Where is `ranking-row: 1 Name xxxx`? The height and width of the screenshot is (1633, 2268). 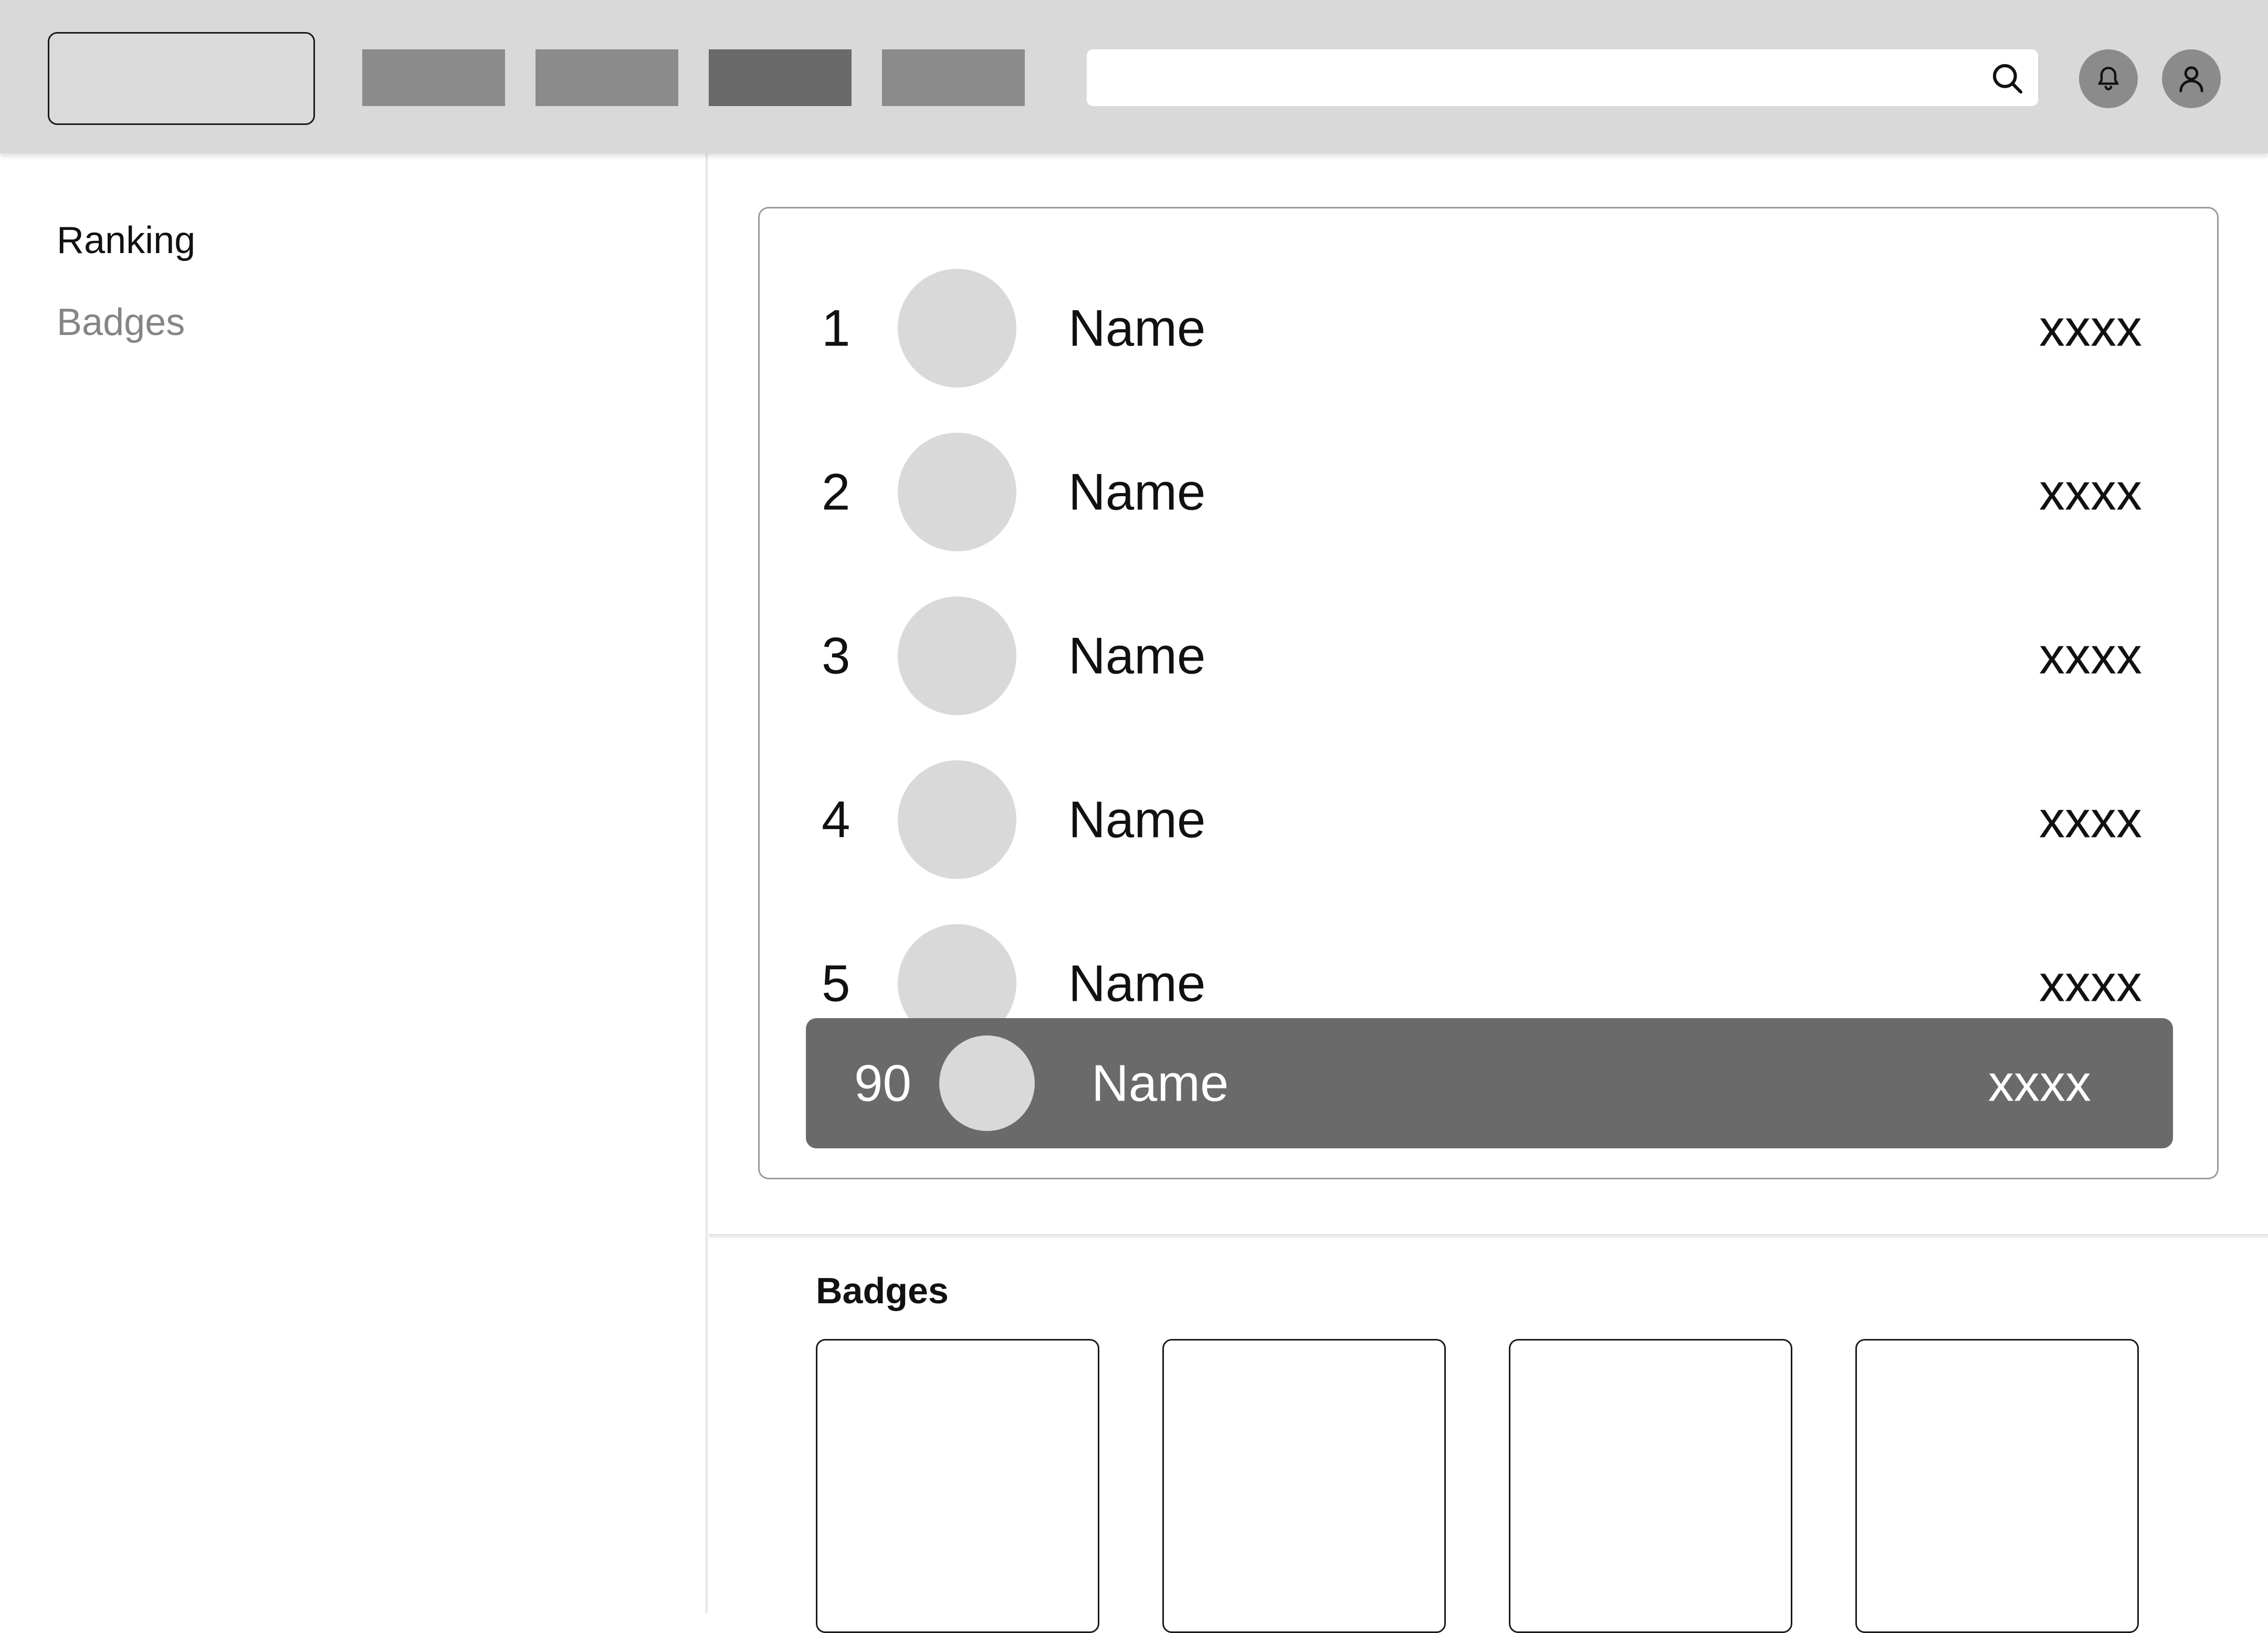
ranking-row: 1 Name xxxx is located at coordinates (1488, 328).